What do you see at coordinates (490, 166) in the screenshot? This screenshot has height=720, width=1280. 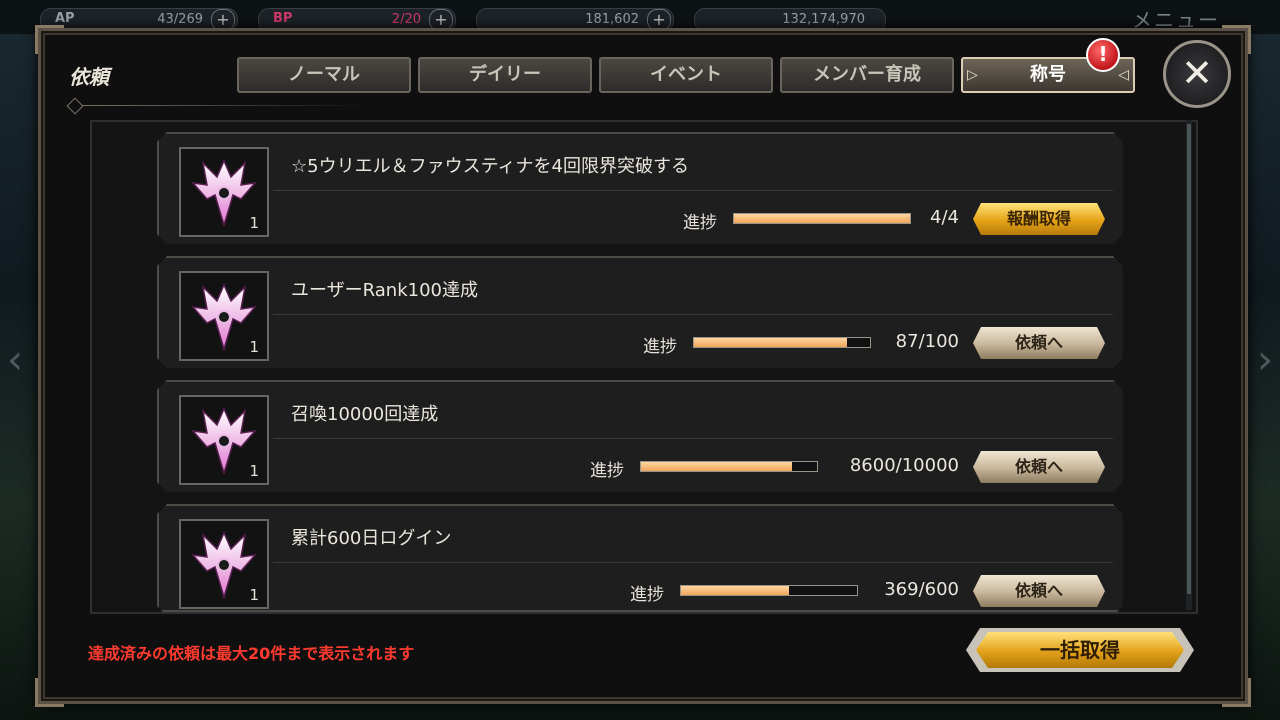 I see `request-name: ☆5ウリエル＆ファウスティナを4回限界突破する` at bounding box center [490, 166].